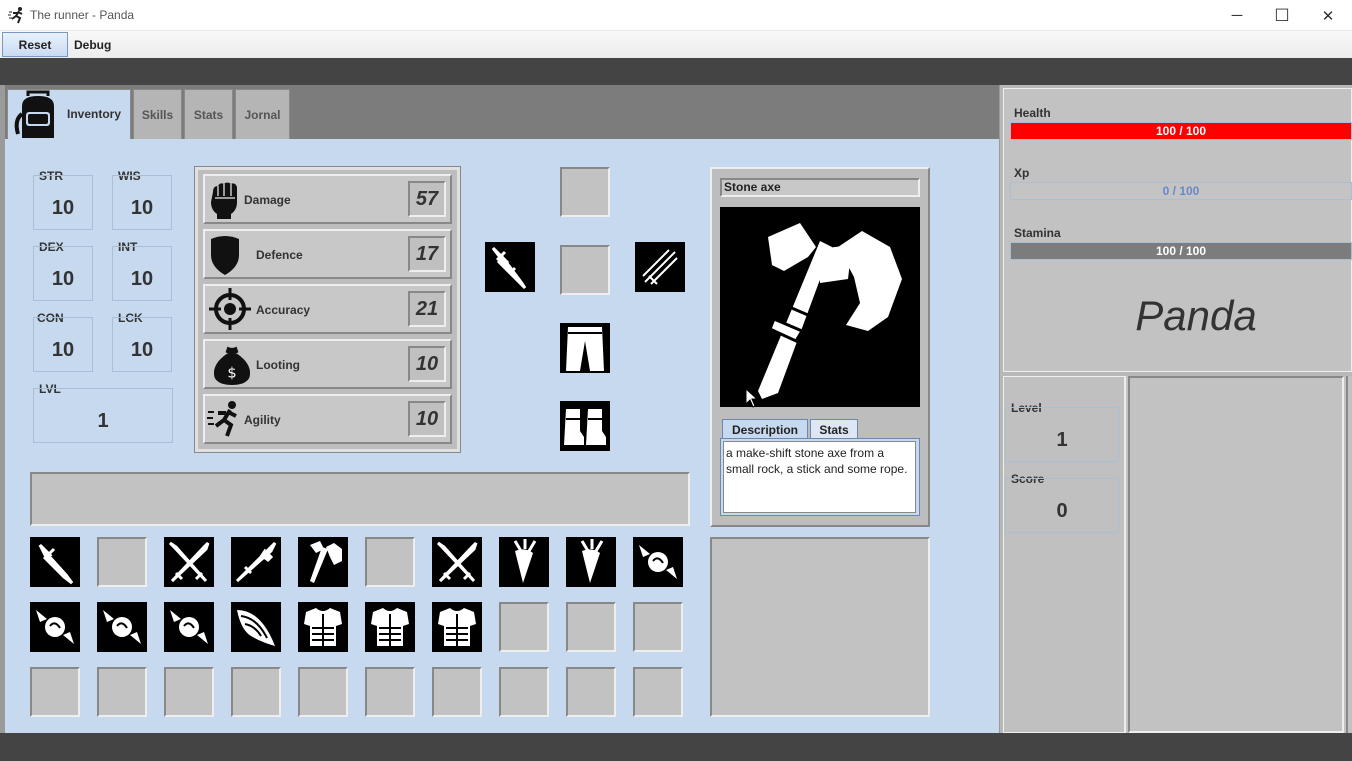 The height and width of the screenshot is (761, 1352). What do you see at coordinates (1236, 554) in the screenshot?
I see `side-info-panel` at bounding box center [1236, 554].